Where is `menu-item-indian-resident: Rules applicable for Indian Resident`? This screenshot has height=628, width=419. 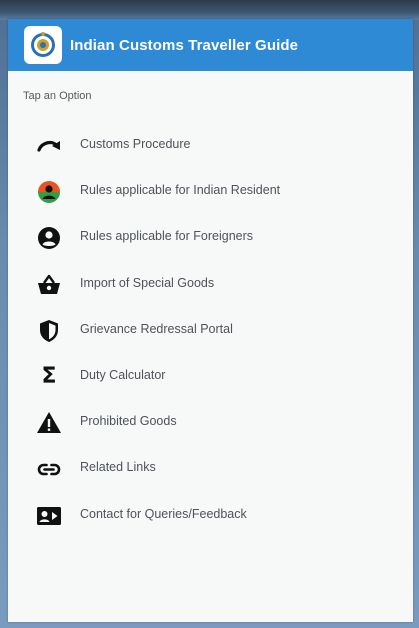 menu-item-indian-resident: Rules applicable for Indian Resident is located at coordinates (210, 196).